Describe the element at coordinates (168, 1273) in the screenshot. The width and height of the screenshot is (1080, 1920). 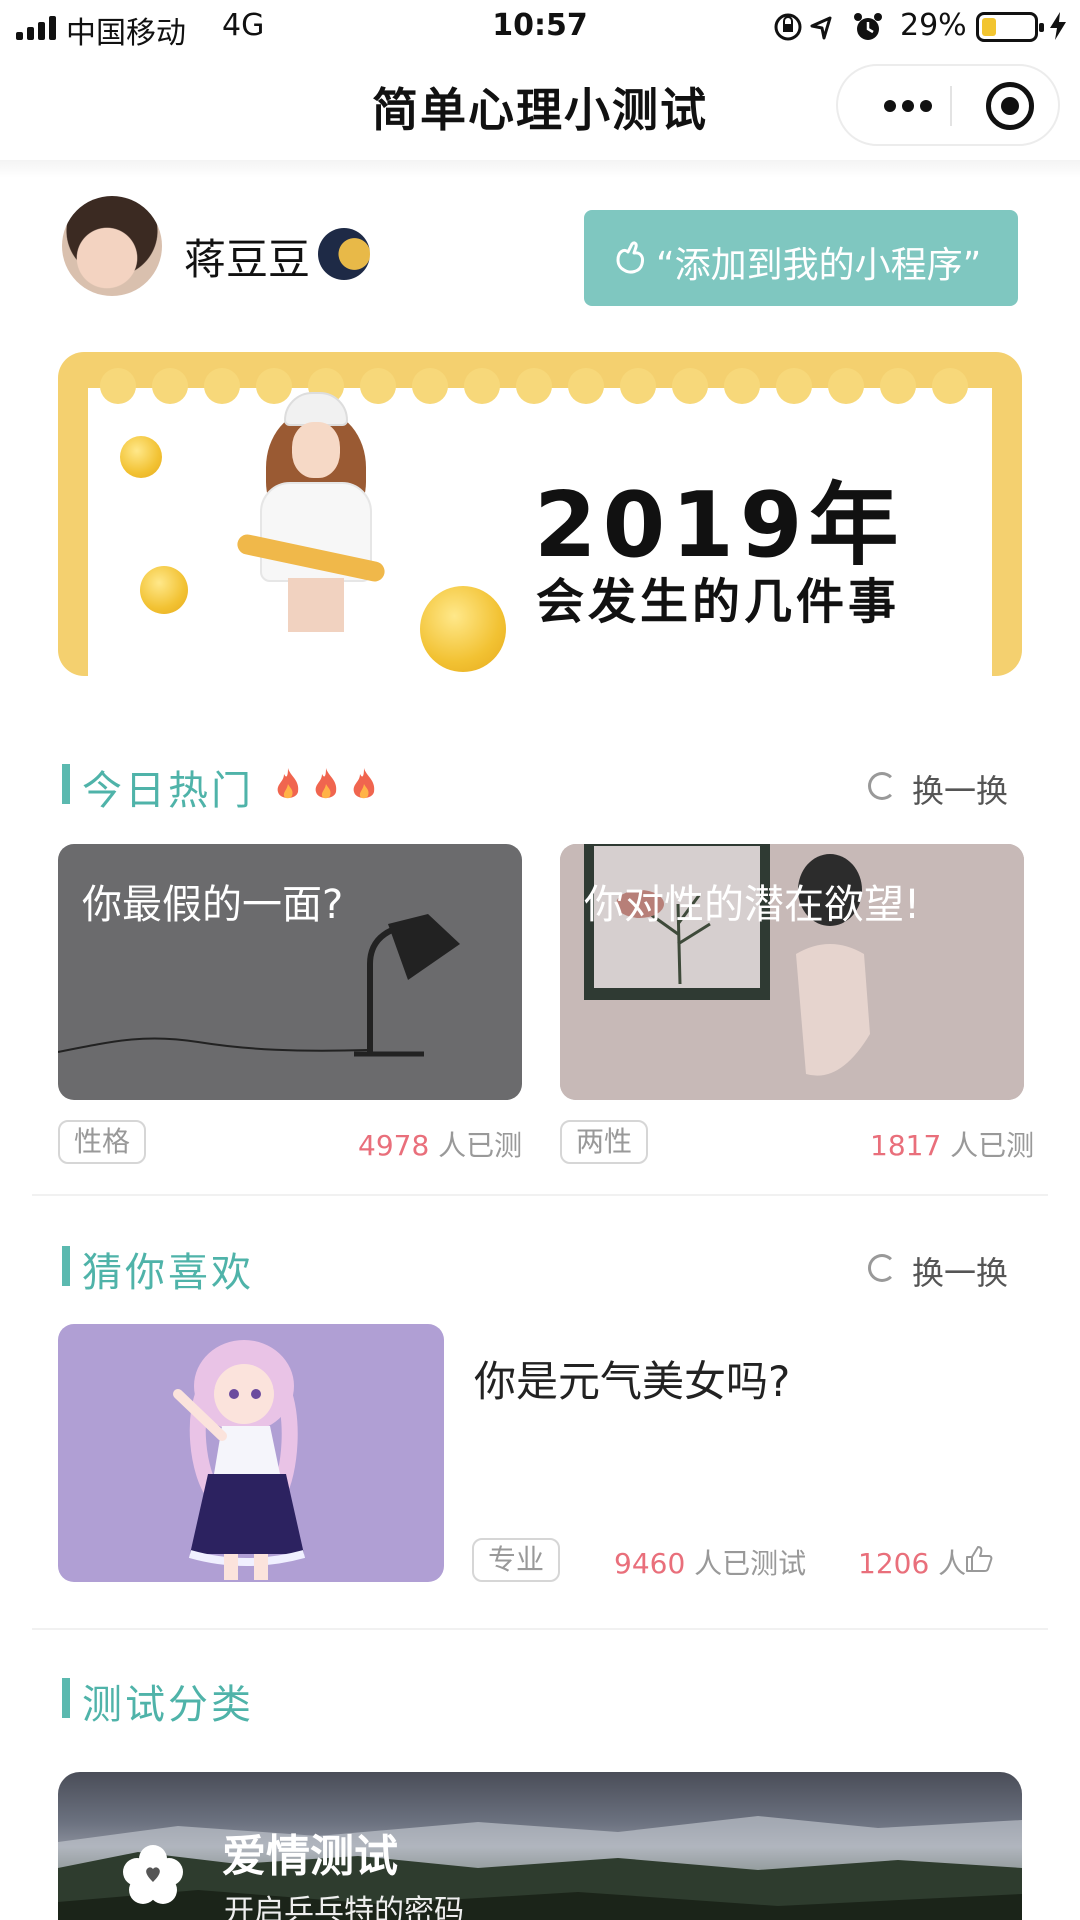
I see `recommend-section-title: 猜你喜欢` at that location.